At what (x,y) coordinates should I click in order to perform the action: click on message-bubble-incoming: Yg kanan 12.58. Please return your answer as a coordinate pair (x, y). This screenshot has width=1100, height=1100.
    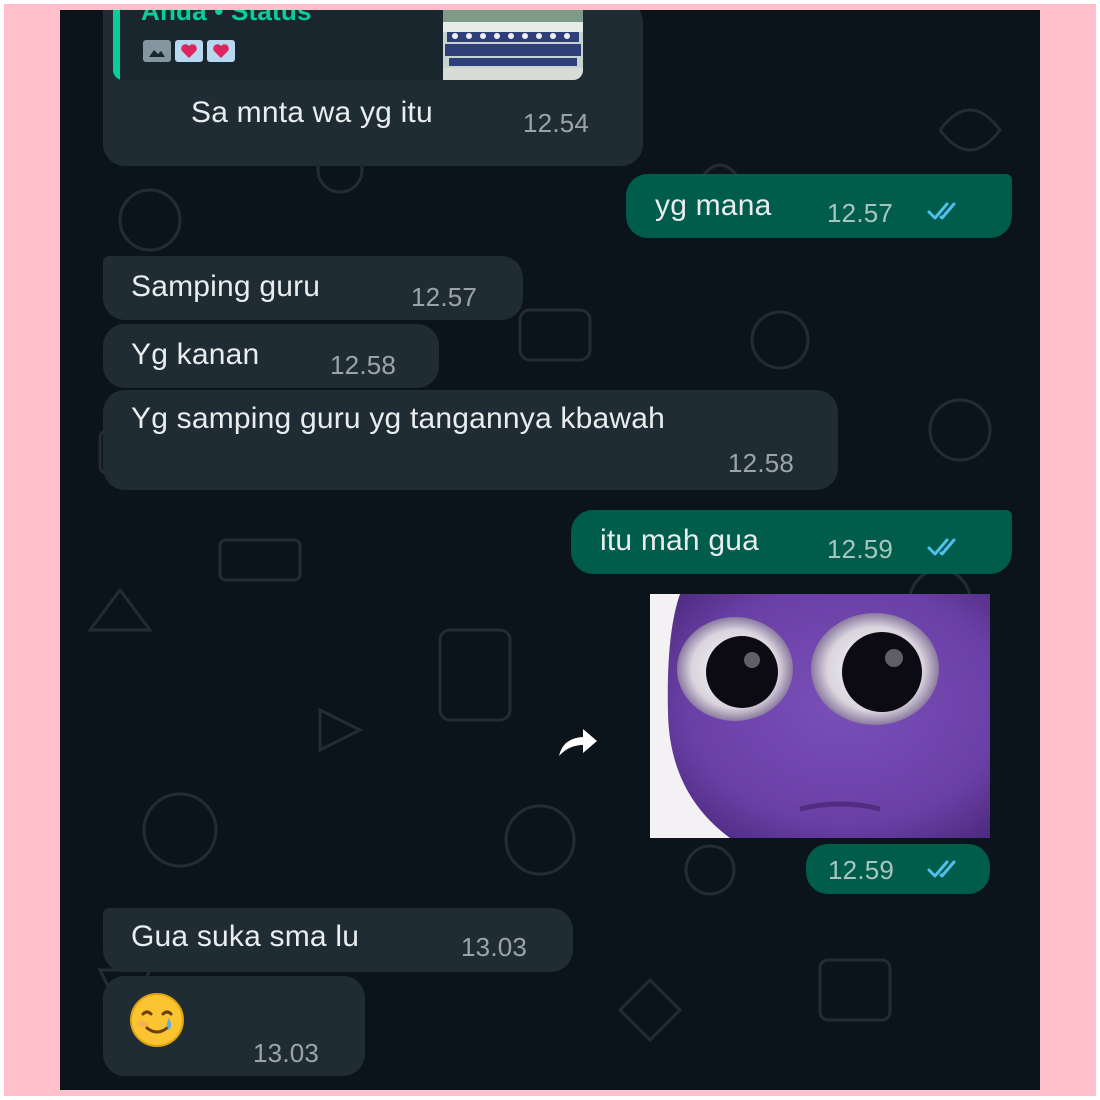
    Looking at the image, I should click on (271, 356).